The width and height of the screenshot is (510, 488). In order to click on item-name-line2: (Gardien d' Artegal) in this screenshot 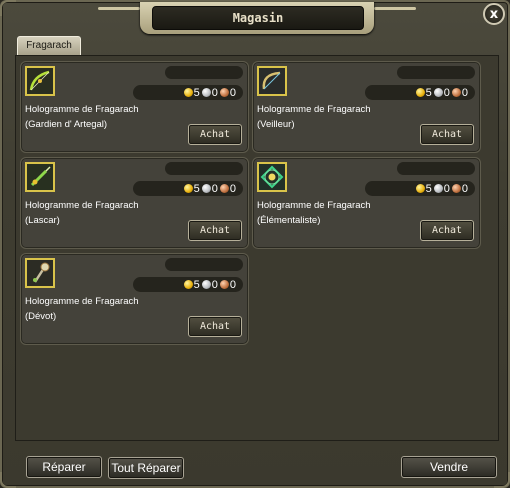, I will do `click(66, 124)`.